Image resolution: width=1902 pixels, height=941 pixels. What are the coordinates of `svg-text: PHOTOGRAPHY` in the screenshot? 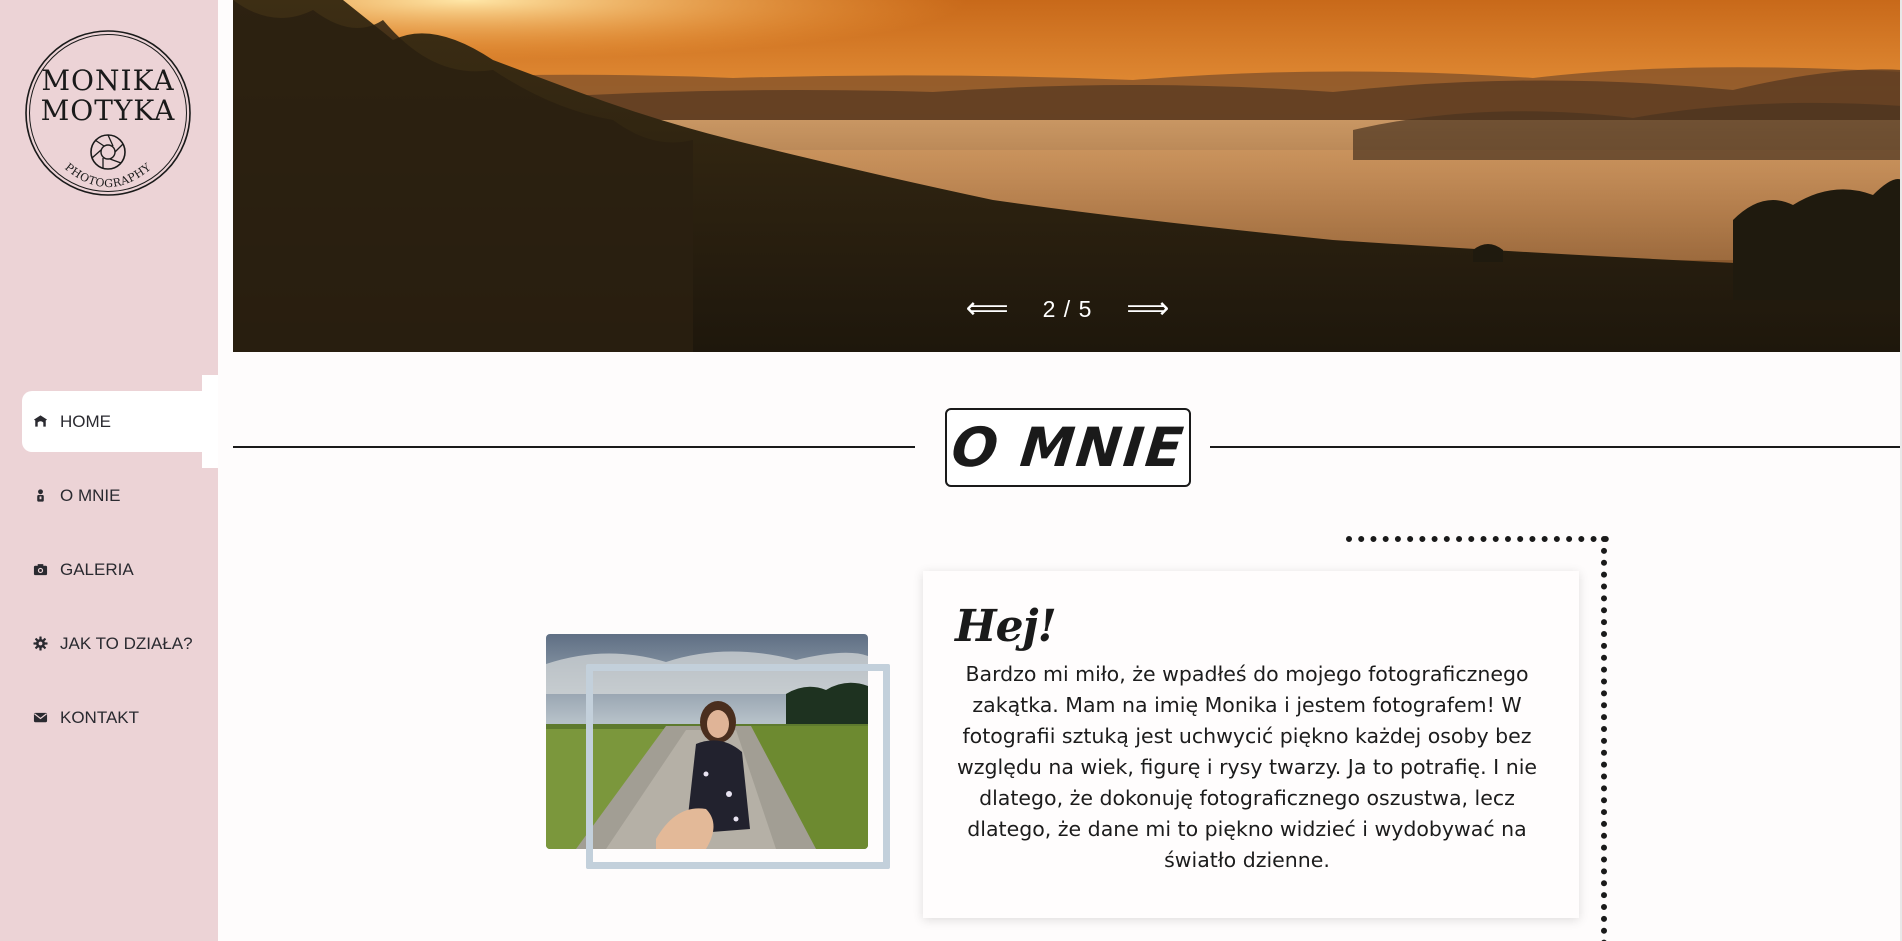 It's located at (107, 175).